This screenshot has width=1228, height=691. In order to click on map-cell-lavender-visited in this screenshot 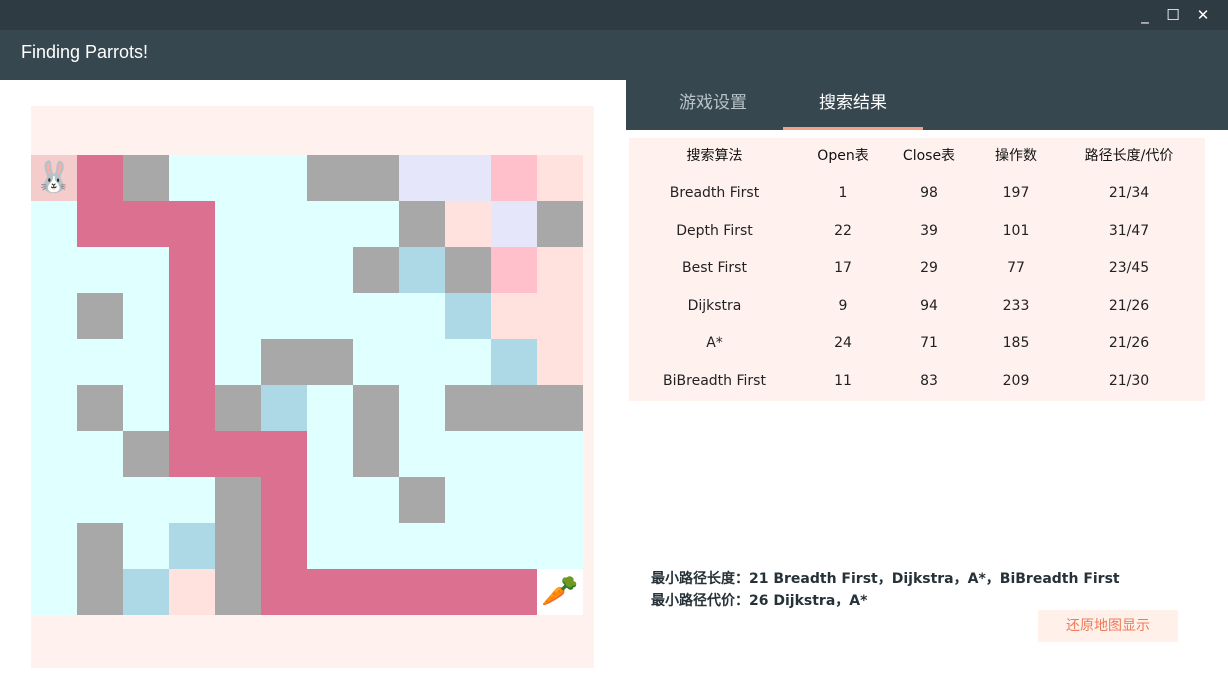, I will do `click(468, 178)`.